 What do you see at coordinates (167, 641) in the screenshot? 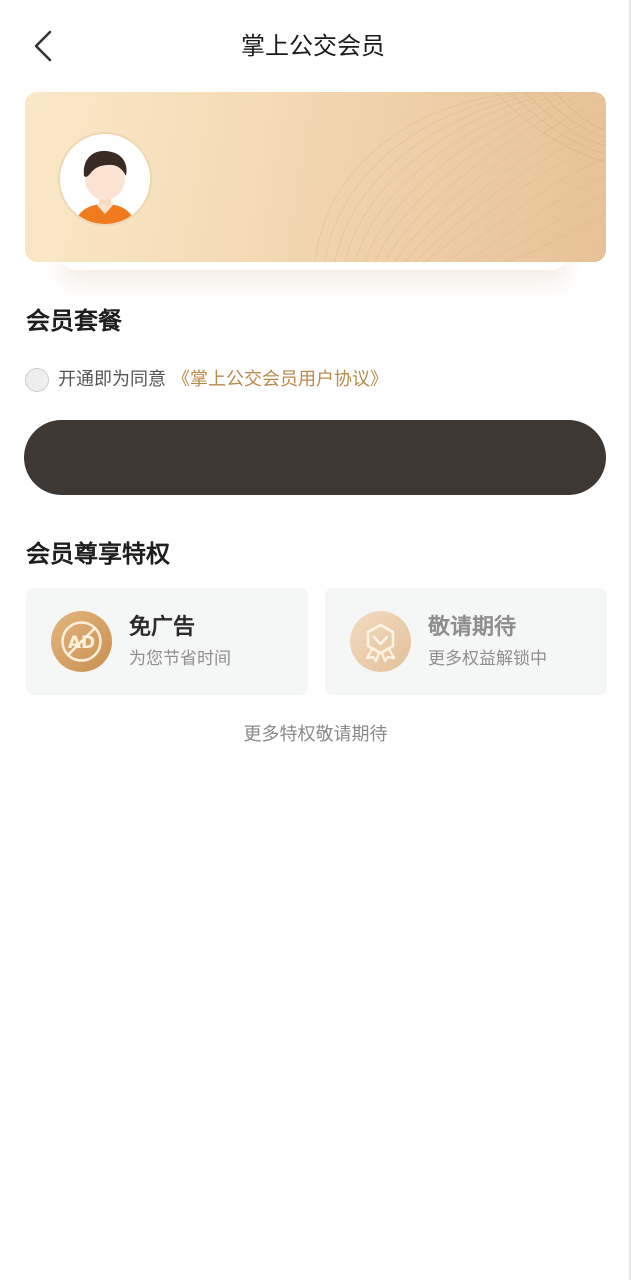
I see `privilege-card-no-ad: AD 免广告 为您节省时间` at bounding box center [167, 641].